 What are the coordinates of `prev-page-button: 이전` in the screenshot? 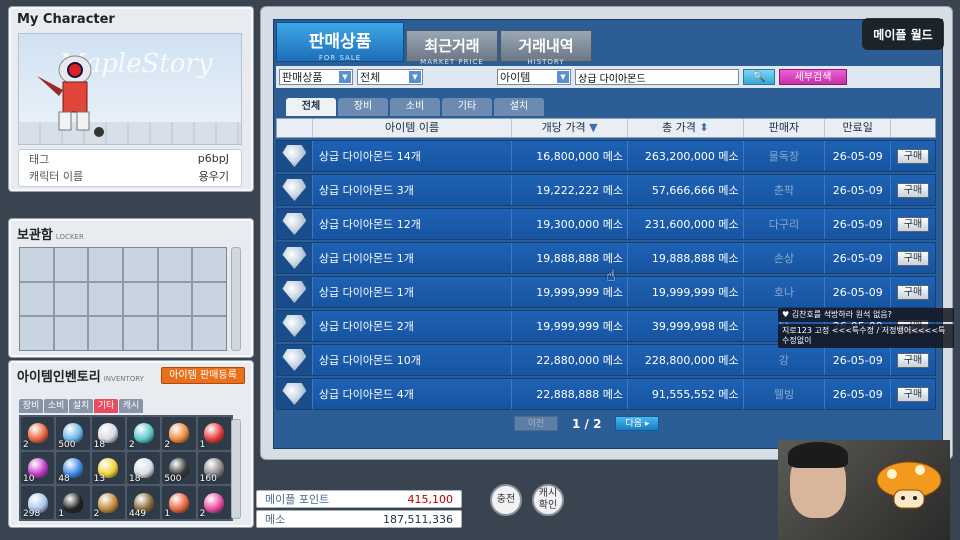 It's located at (536, 423).